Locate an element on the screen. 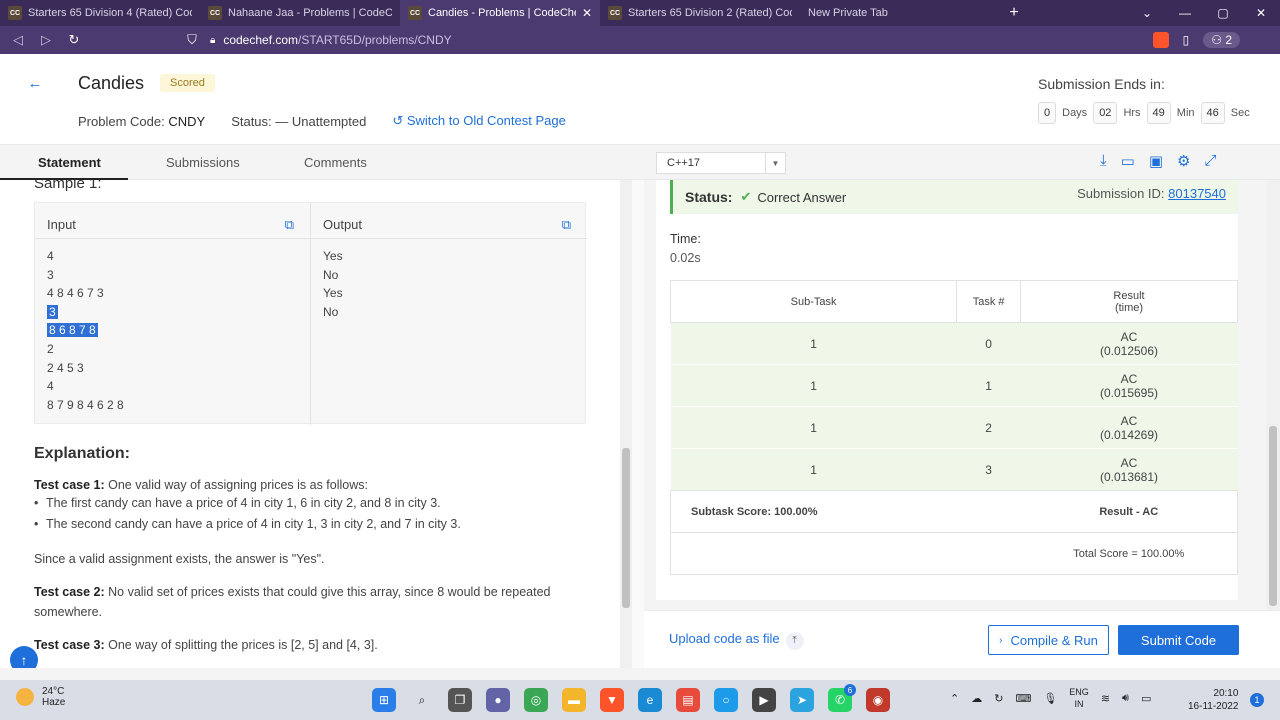  timer-seconds: 46 is located at coordinates (1212, 113).